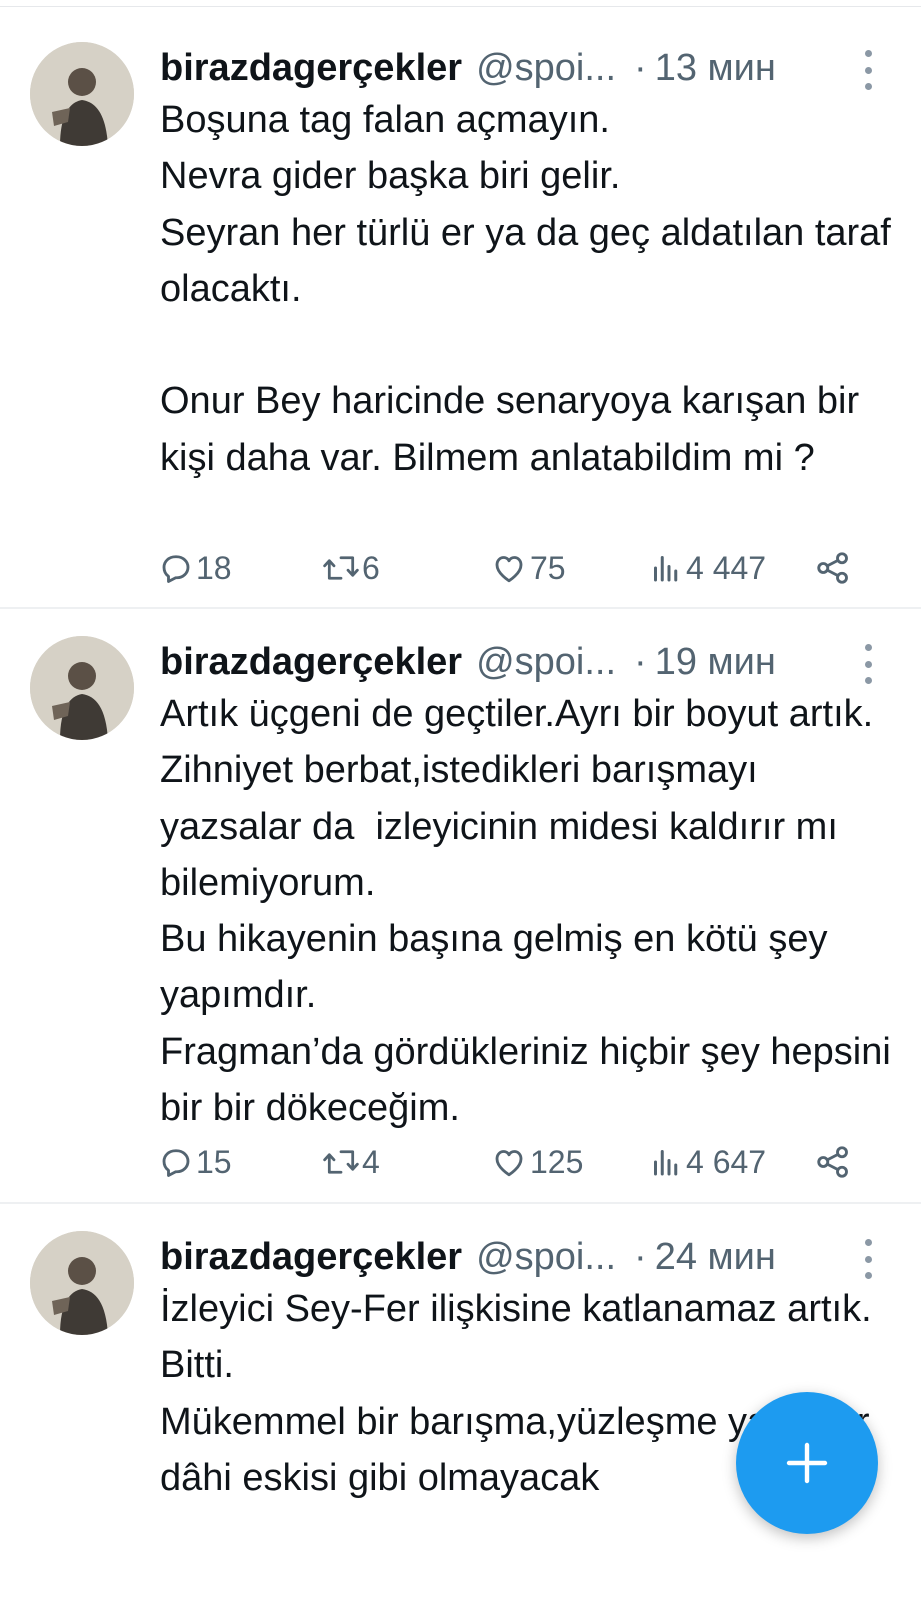  What do you see at coordinates (557, 1161) in the screenshot?
I see `like-count: 125` at bounding box center [557, 1161].